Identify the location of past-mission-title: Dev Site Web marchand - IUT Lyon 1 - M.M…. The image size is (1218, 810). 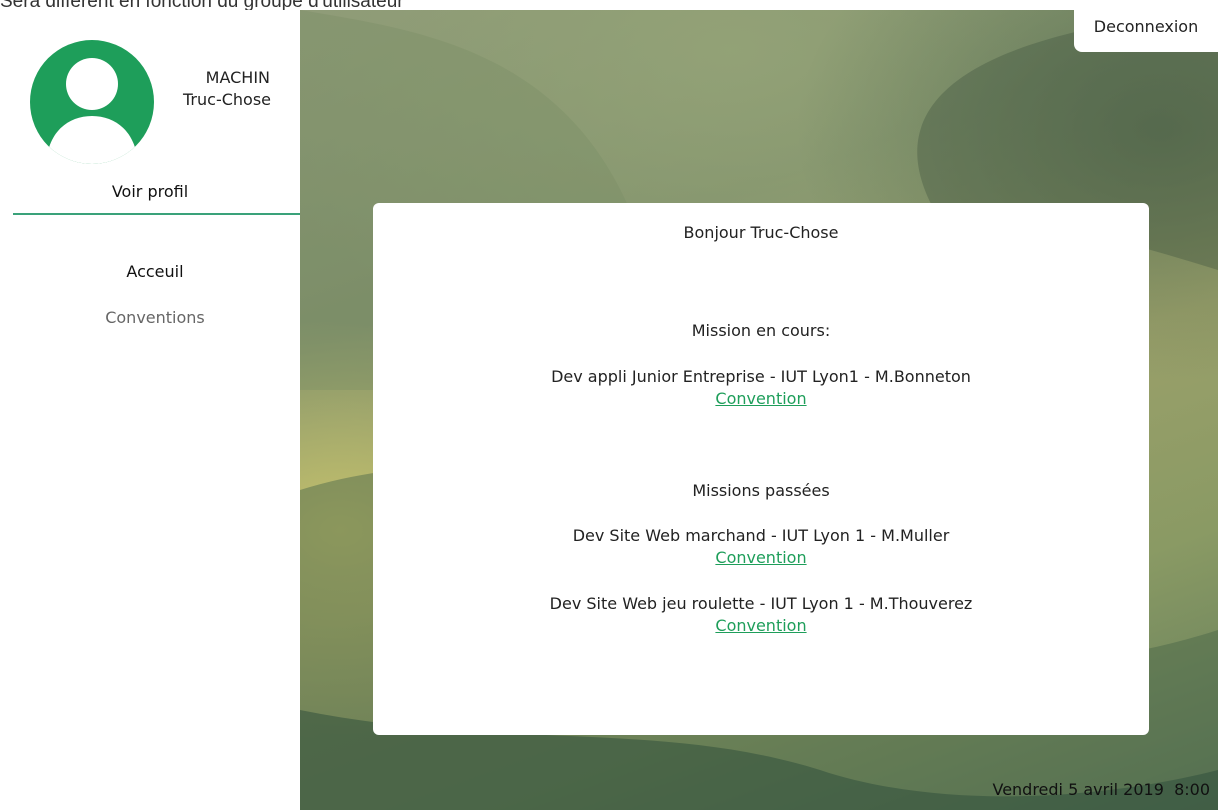
(761, 535).